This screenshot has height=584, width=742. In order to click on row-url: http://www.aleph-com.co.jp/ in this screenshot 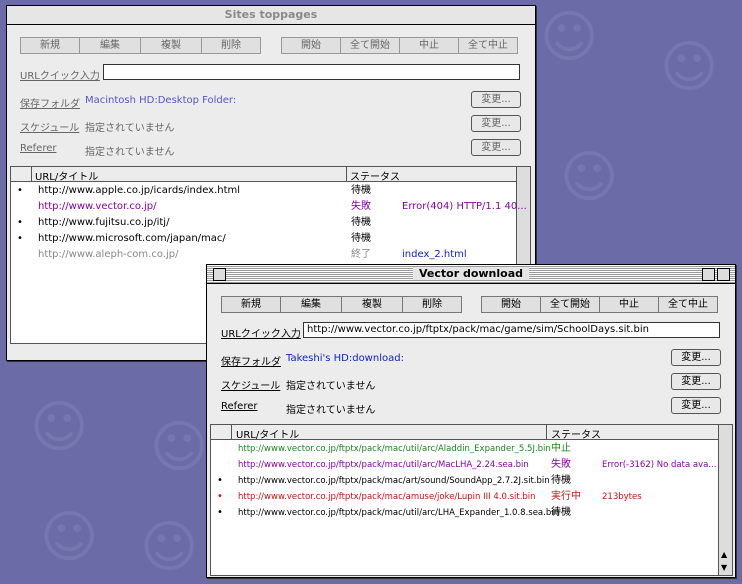, I will do `click(108, 254)`.